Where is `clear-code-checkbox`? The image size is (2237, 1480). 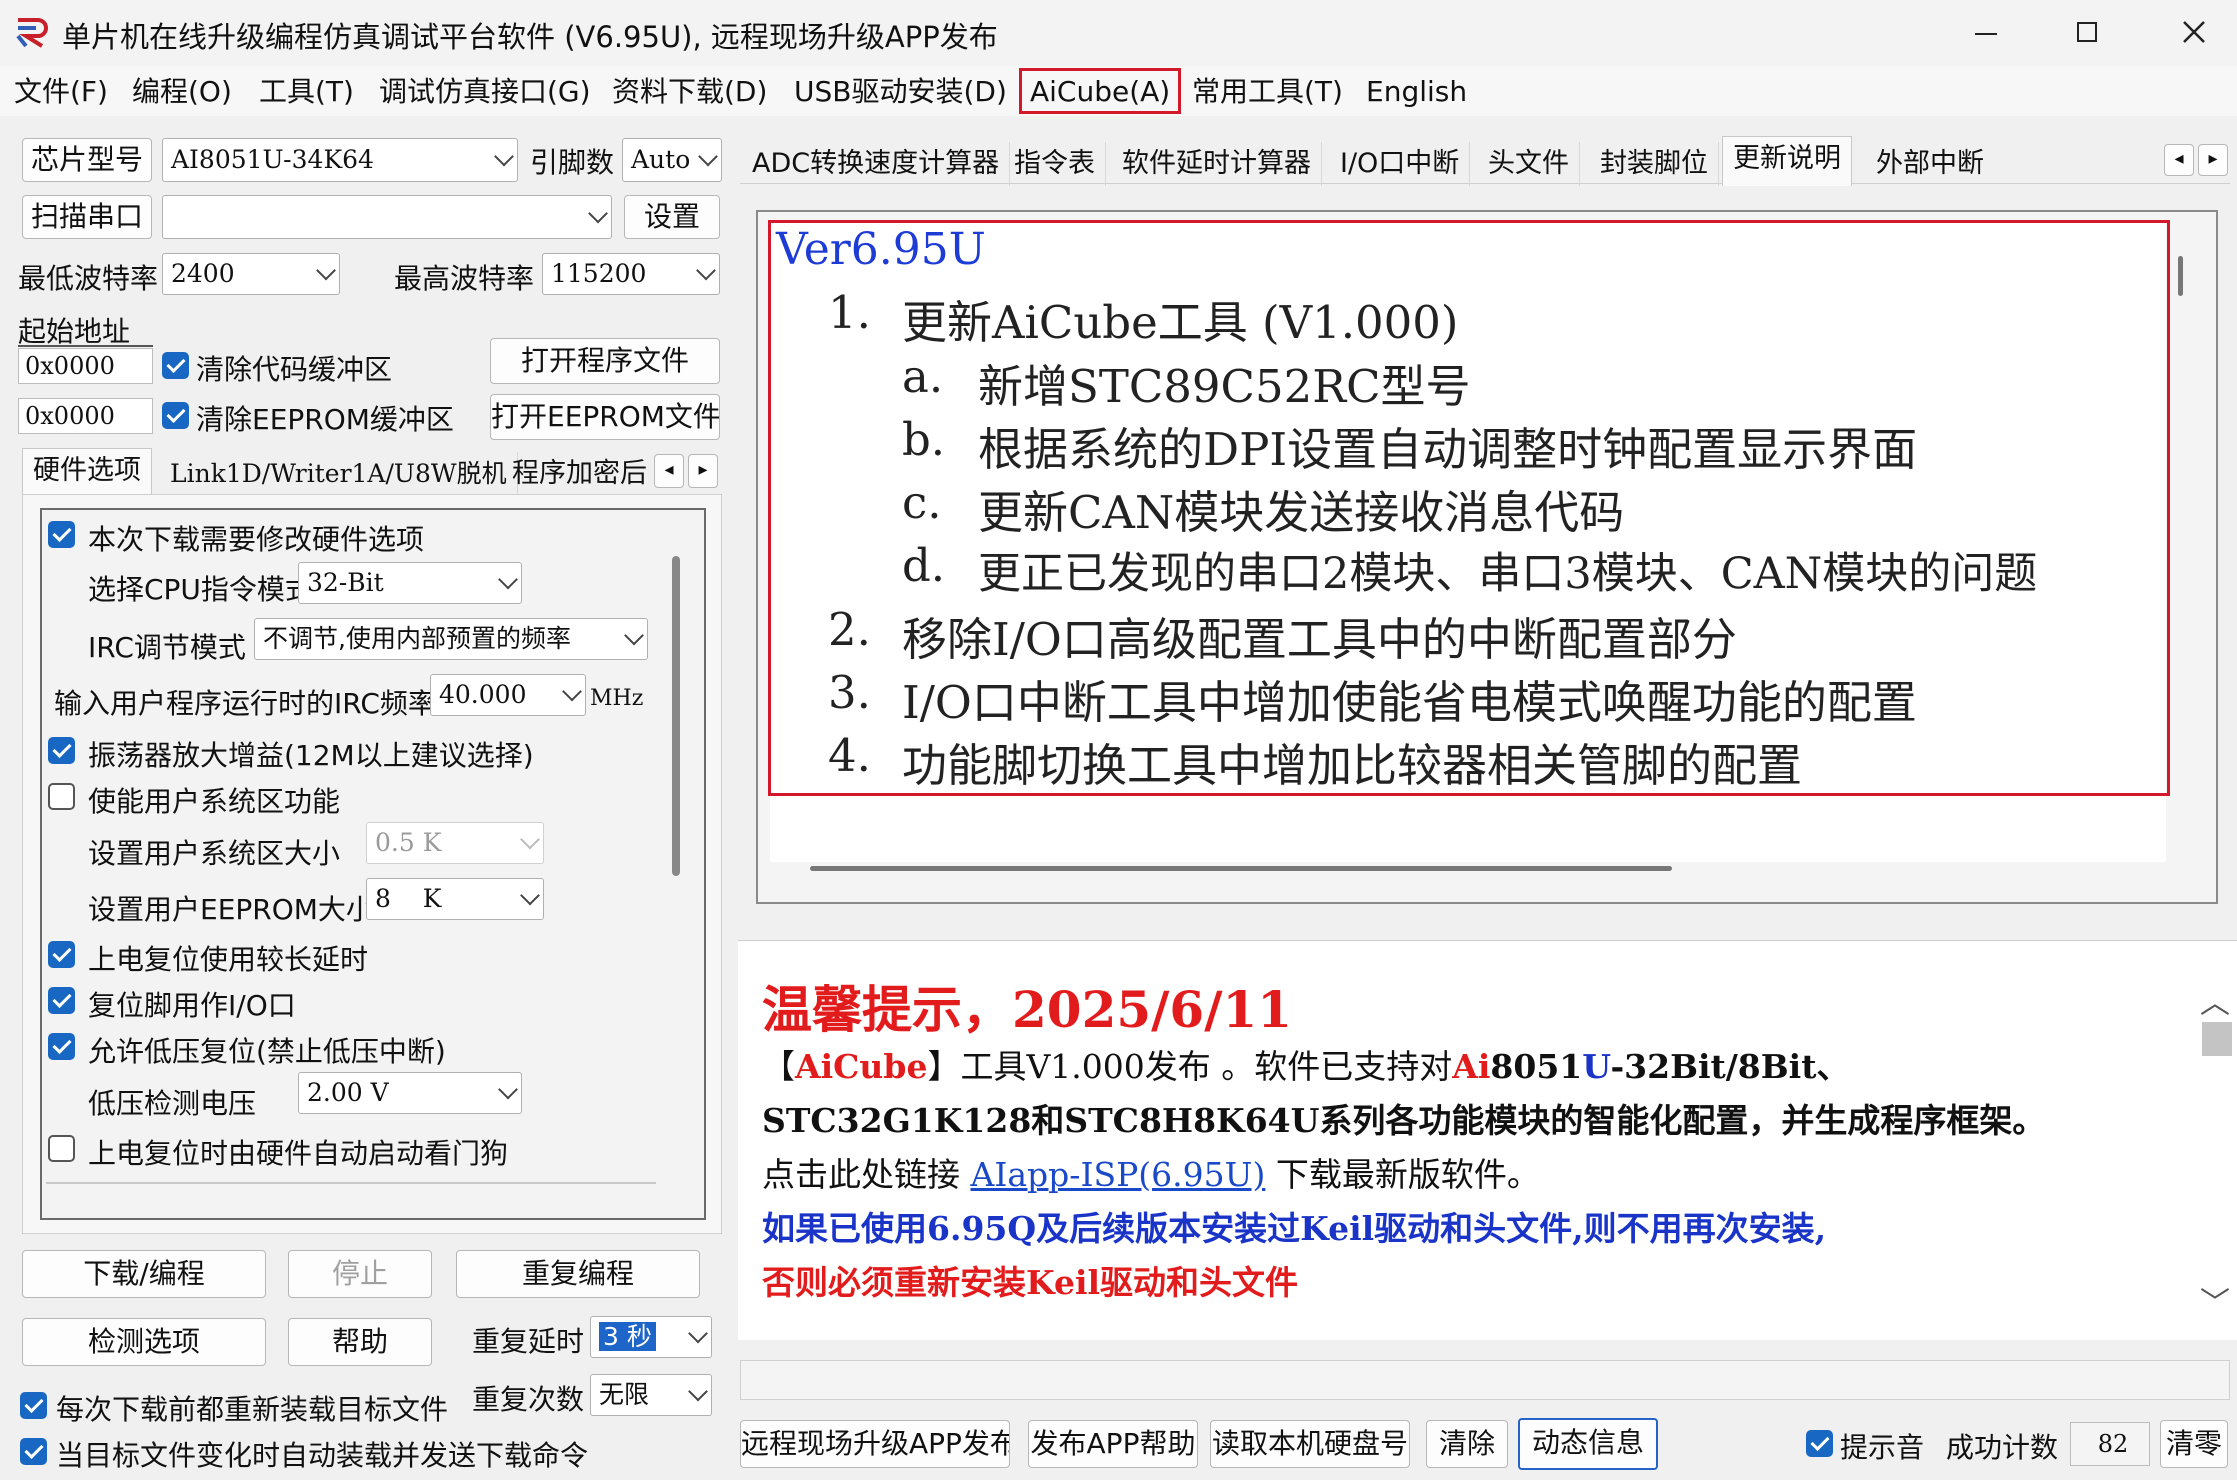 clear-code-checkbox is located at coordinates (175, 365).